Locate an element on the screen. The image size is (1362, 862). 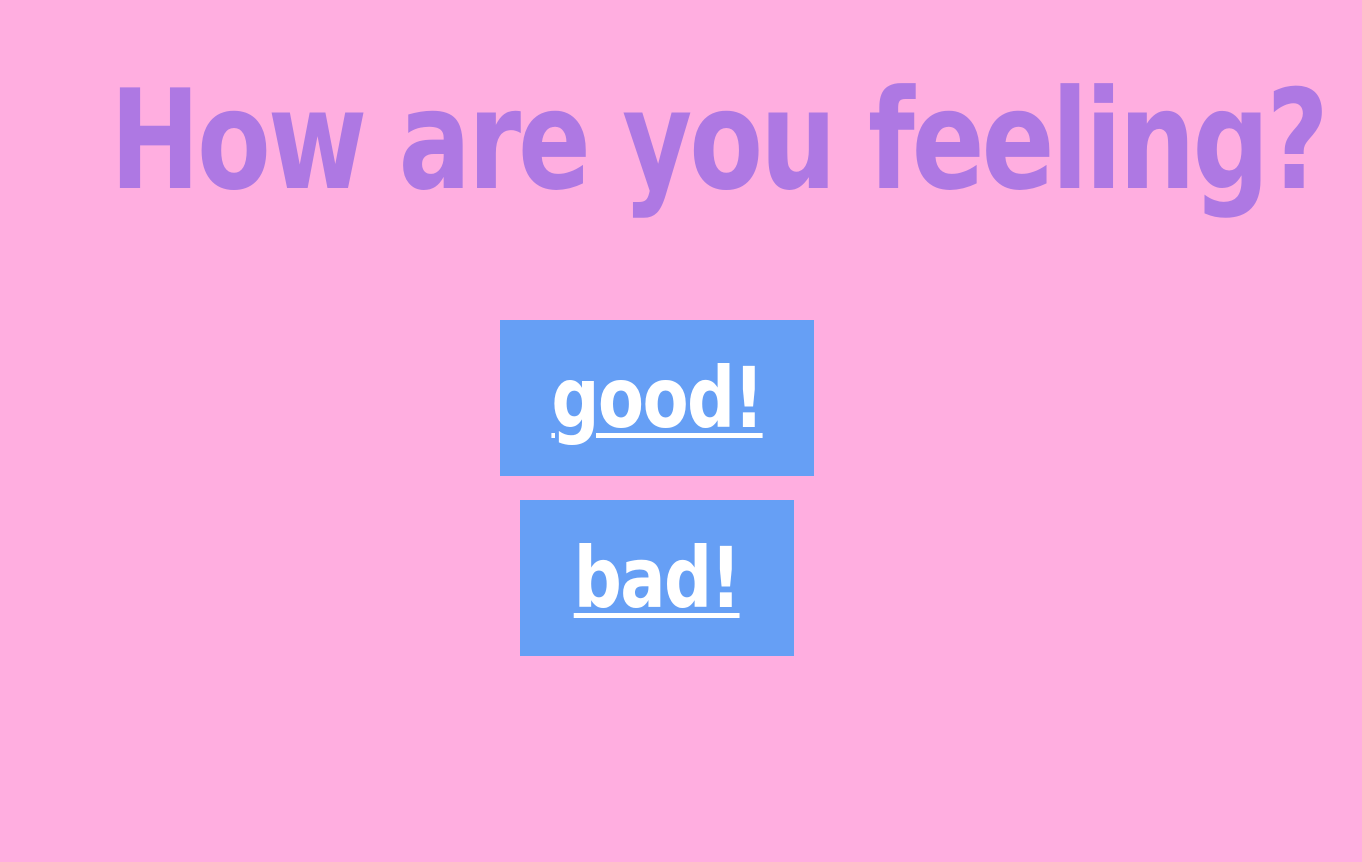
bad-link: bad! is located at coordinates (657, 578).